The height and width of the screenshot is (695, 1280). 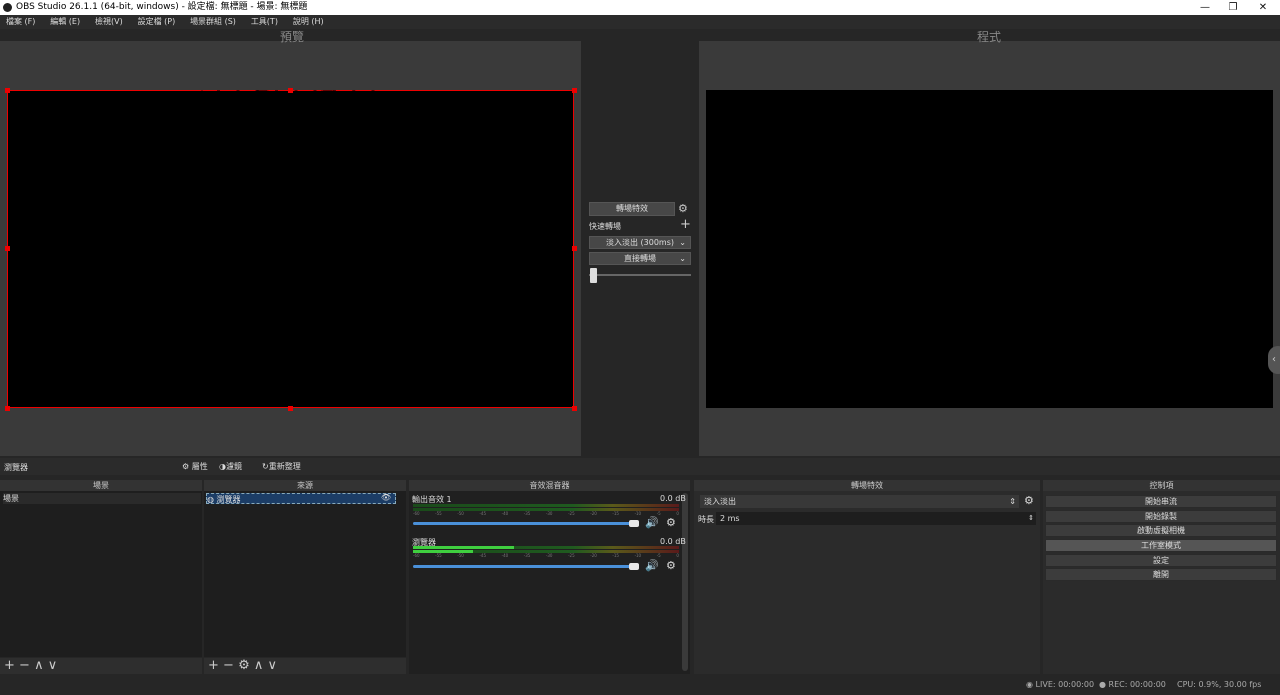 I want to click on scenes-dock-title: 場景, so click(x=101, y=485).